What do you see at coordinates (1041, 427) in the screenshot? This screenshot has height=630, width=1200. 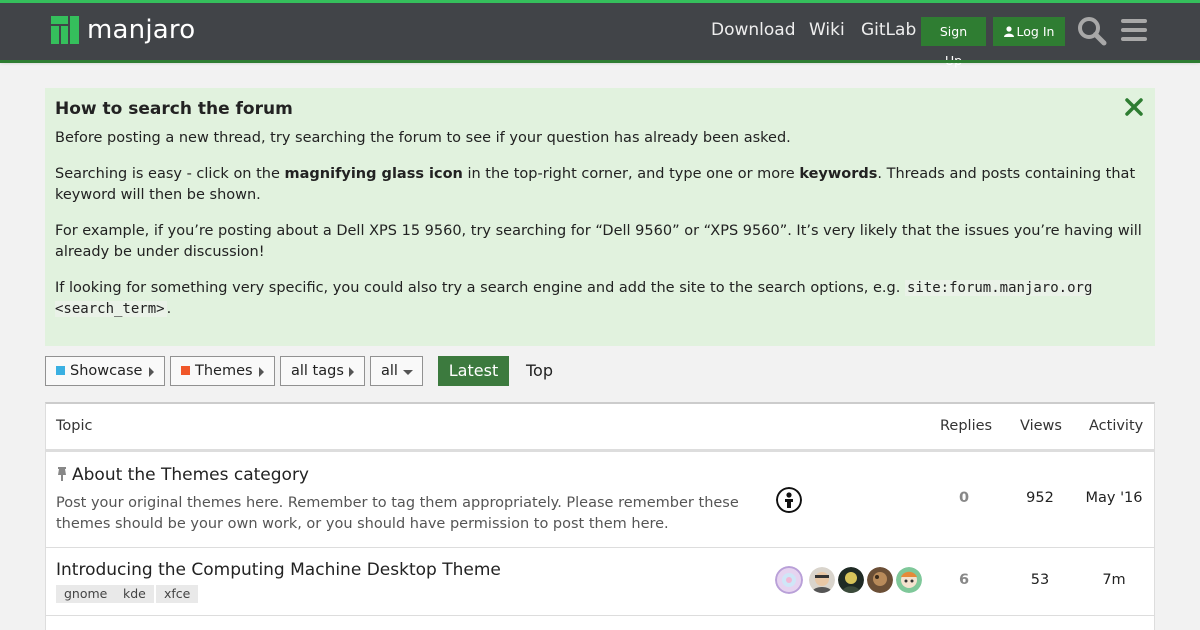 I see `column-header-views: Views` at bounding box center [1041, 427].